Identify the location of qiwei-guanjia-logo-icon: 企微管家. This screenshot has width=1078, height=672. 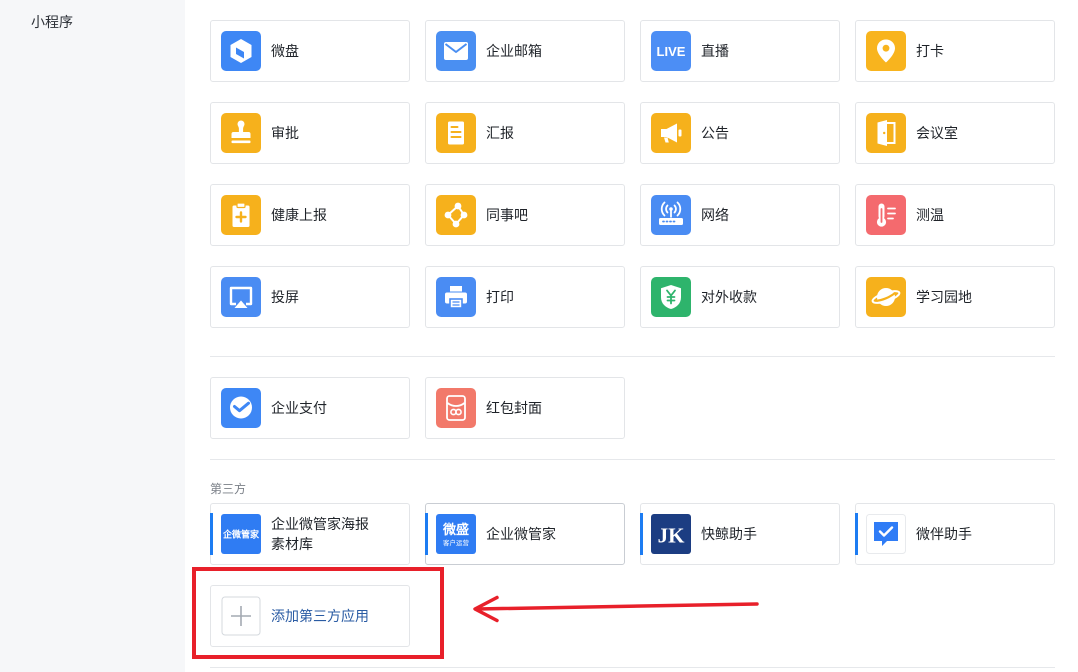
(241, 534).